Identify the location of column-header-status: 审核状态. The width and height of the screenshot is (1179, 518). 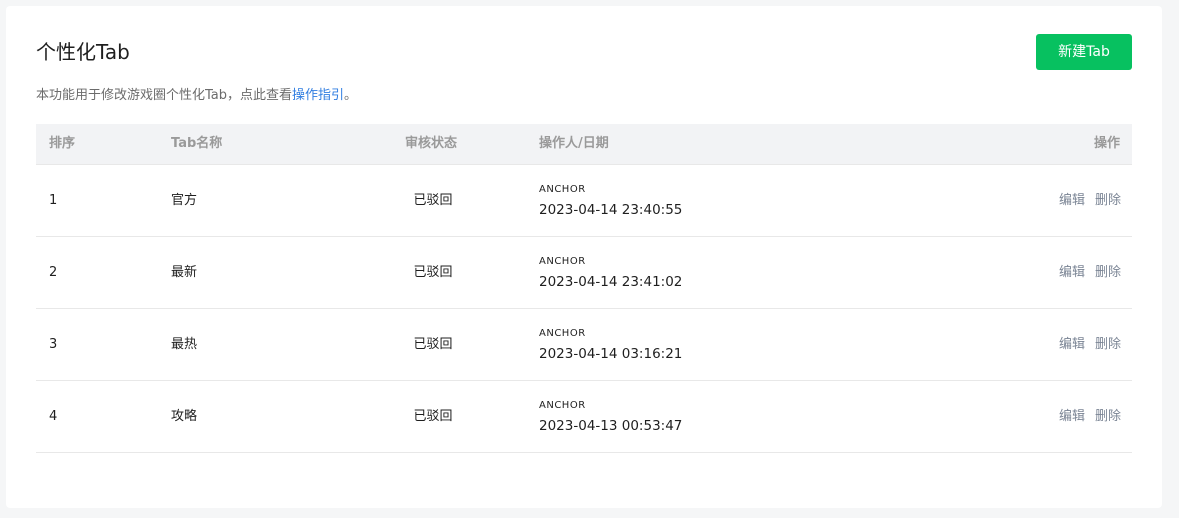
(431, 143).